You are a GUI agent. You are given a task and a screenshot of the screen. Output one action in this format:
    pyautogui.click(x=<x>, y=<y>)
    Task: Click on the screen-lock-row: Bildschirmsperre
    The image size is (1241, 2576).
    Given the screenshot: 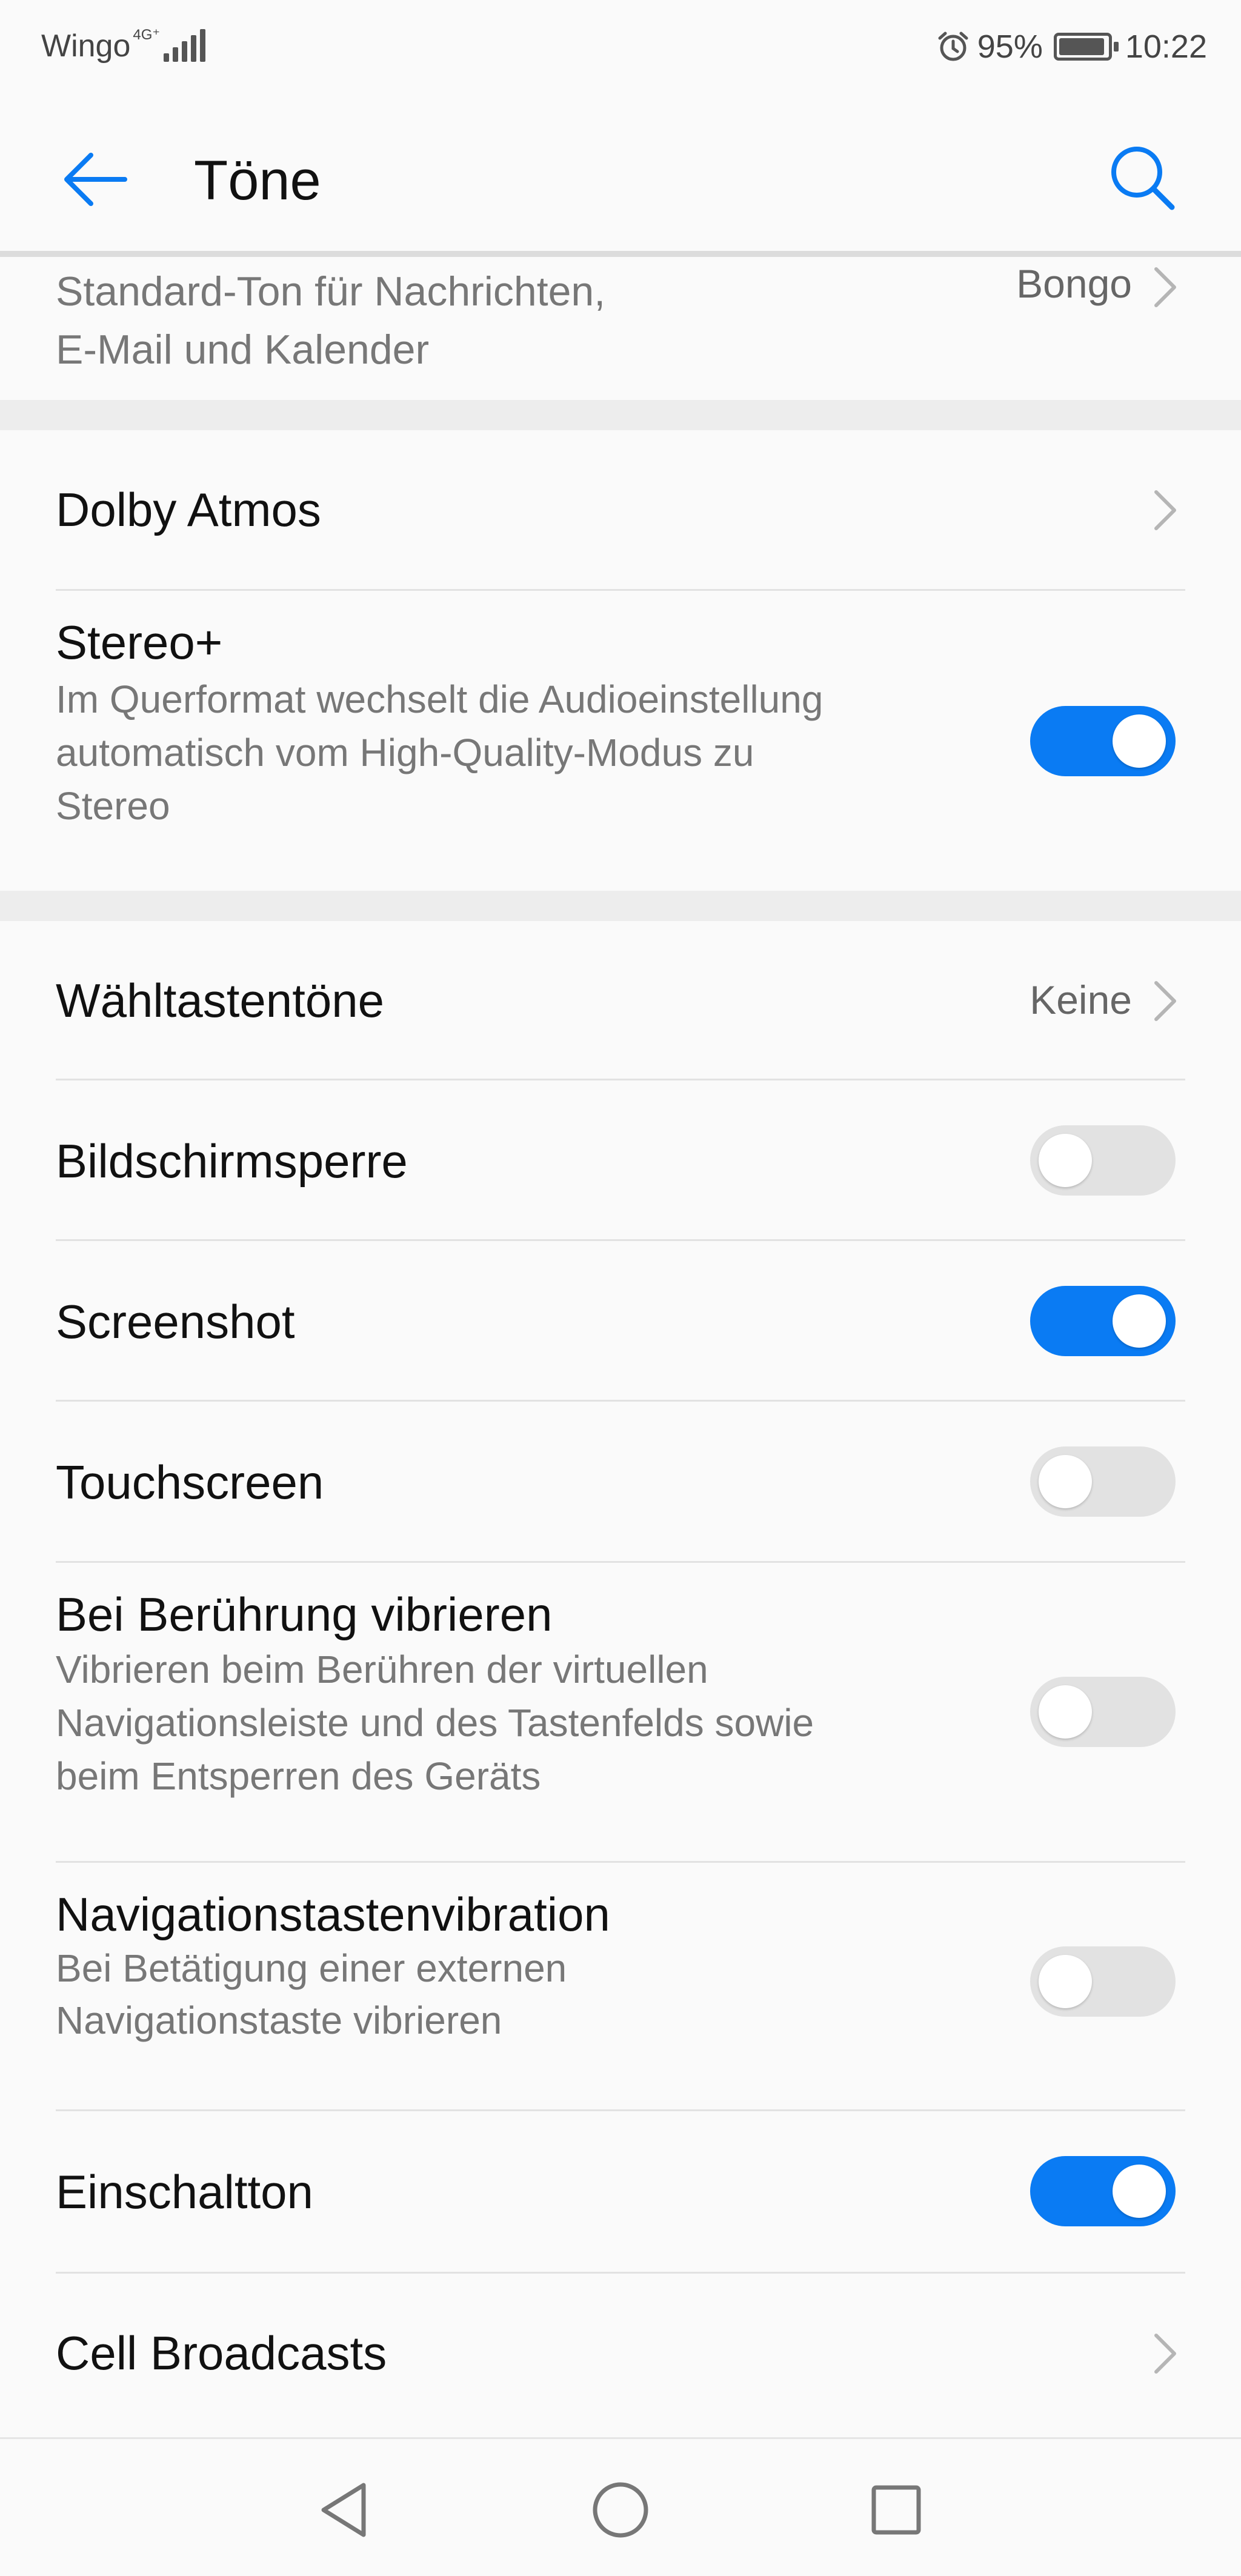 What is the action you would take?
    pyautogui.click(x=620, y=1160)
    